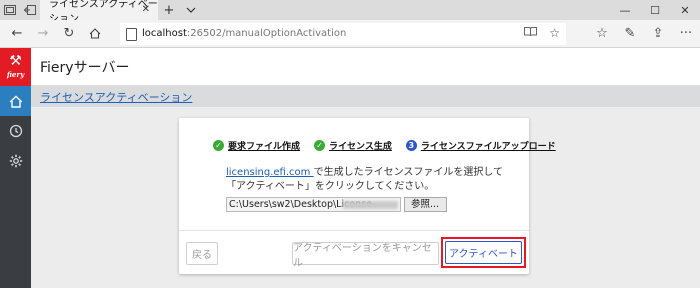 The height and width of the screenshot is (288, 700). I want to click on step-2-label: ライセンス生成, so click(360, 147).